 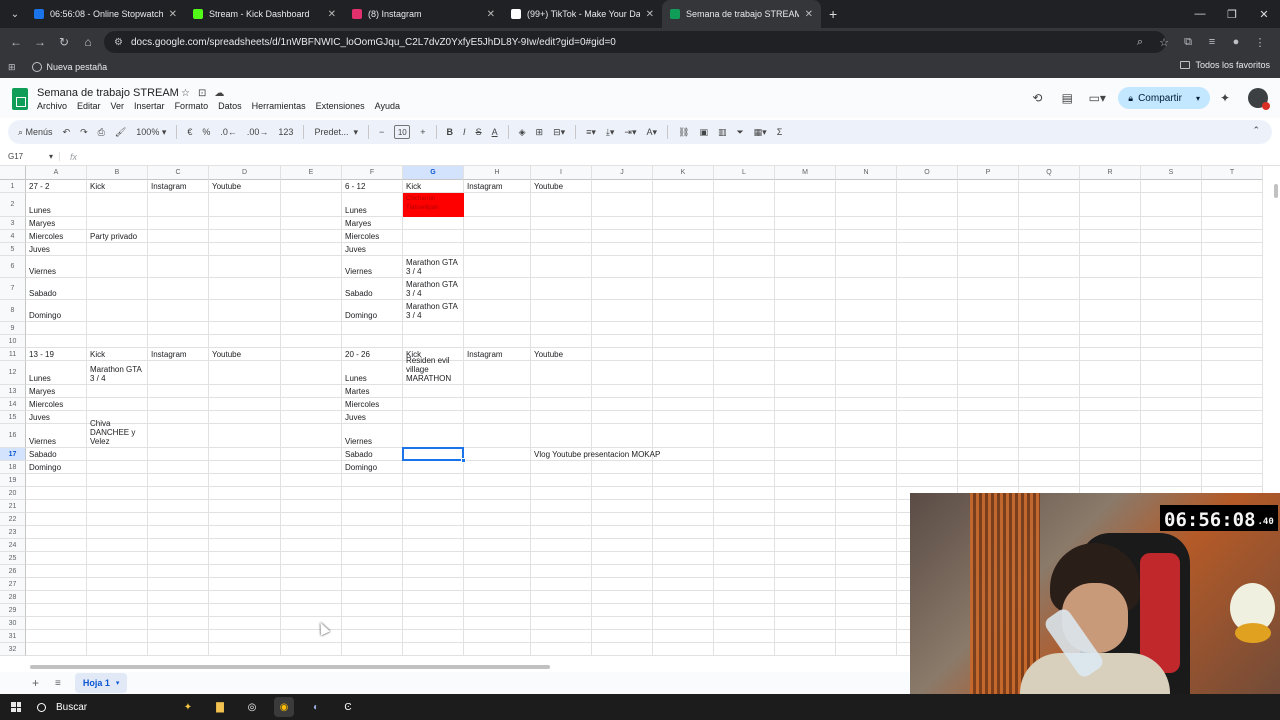 I want to click on app-icon: ◎, so click(x=252, y=707).